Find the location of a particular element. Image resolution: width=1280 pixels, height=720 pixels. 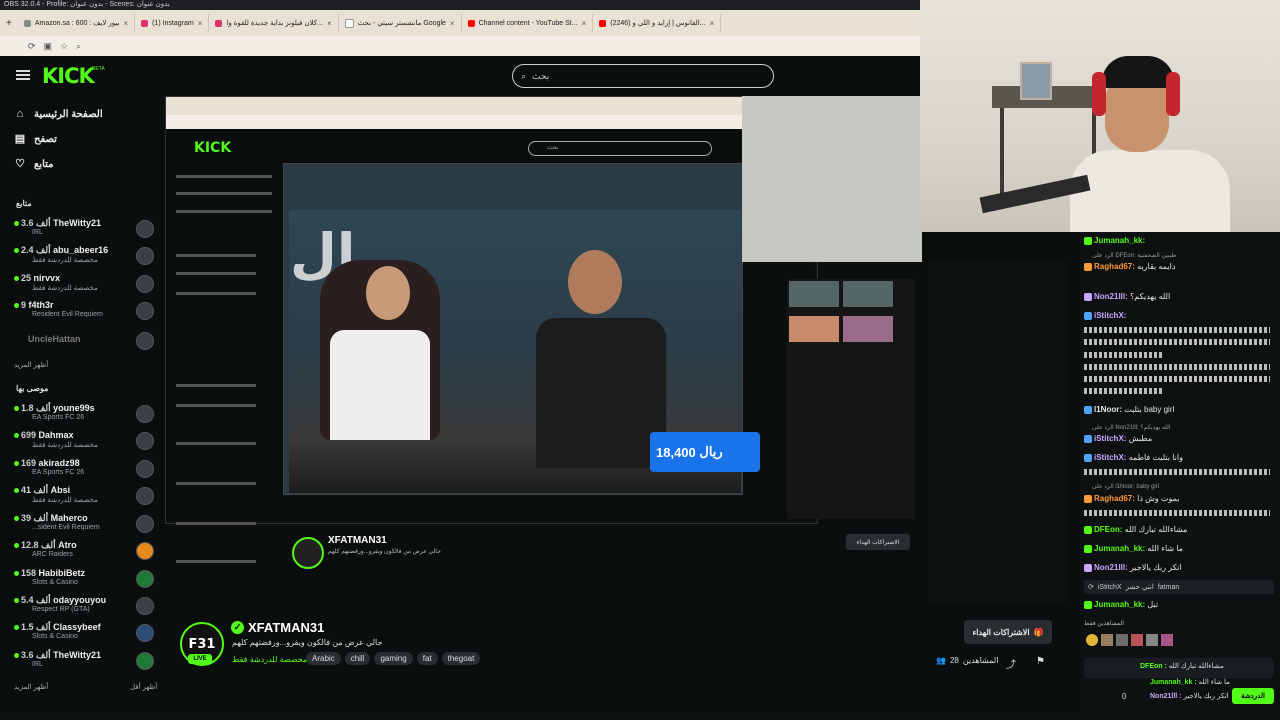

search-input: ⌕ بحث is located at coordinates (643, 76).